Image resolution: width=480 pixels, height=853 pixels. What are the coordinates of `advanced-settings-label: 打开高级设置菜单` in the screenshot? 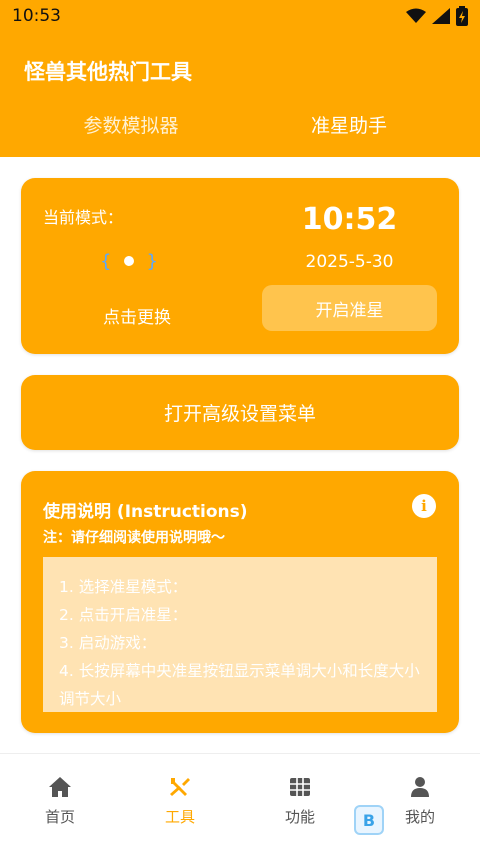 It's located at (239, 414).